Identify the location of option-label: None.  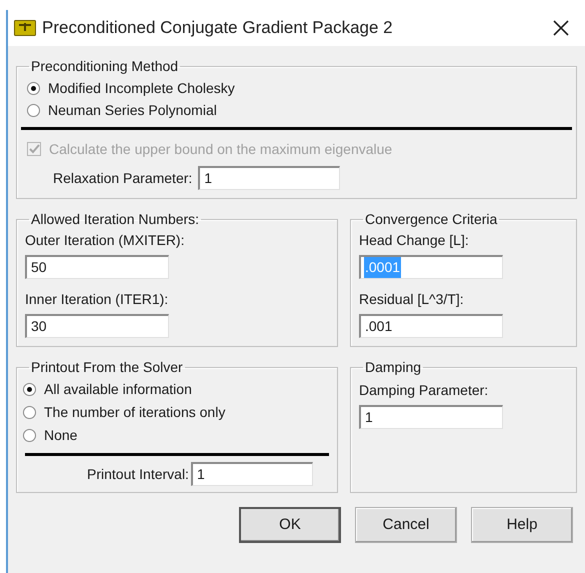
(61, 435).